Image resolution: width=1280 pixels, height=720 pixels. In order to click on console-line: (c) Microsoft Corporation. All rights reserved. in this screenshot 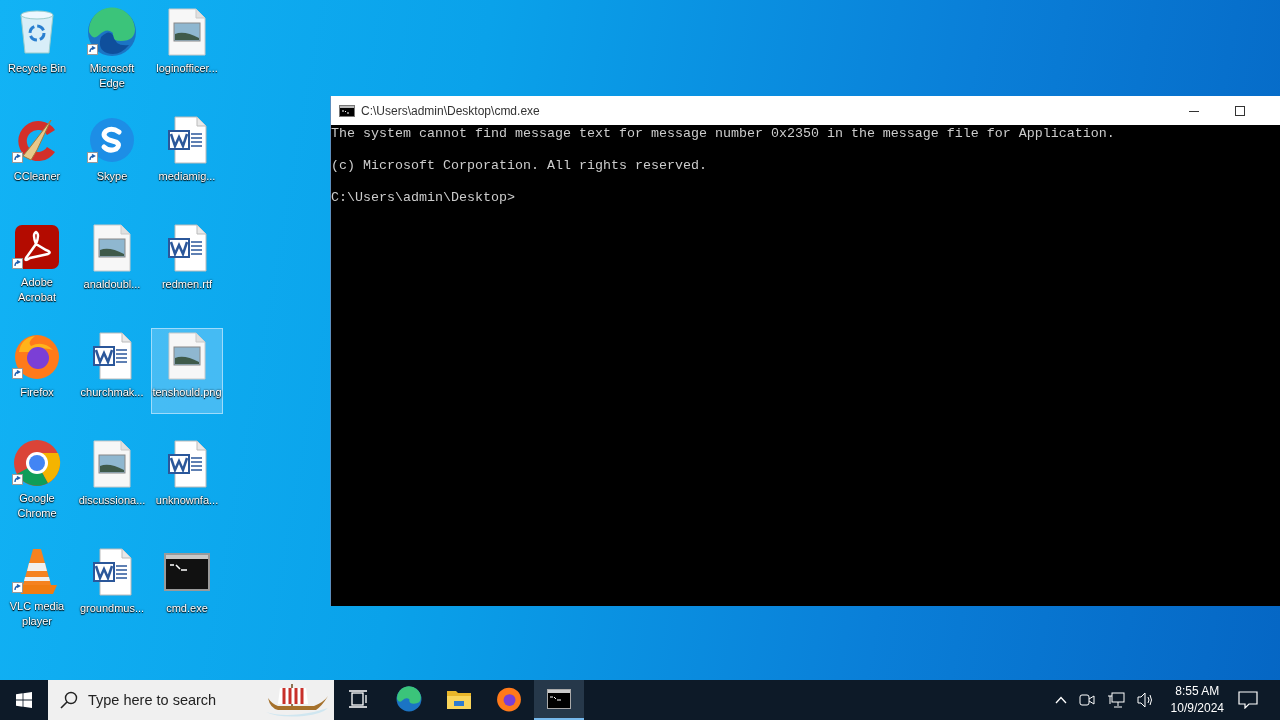, I will do `click(519, 166)`.